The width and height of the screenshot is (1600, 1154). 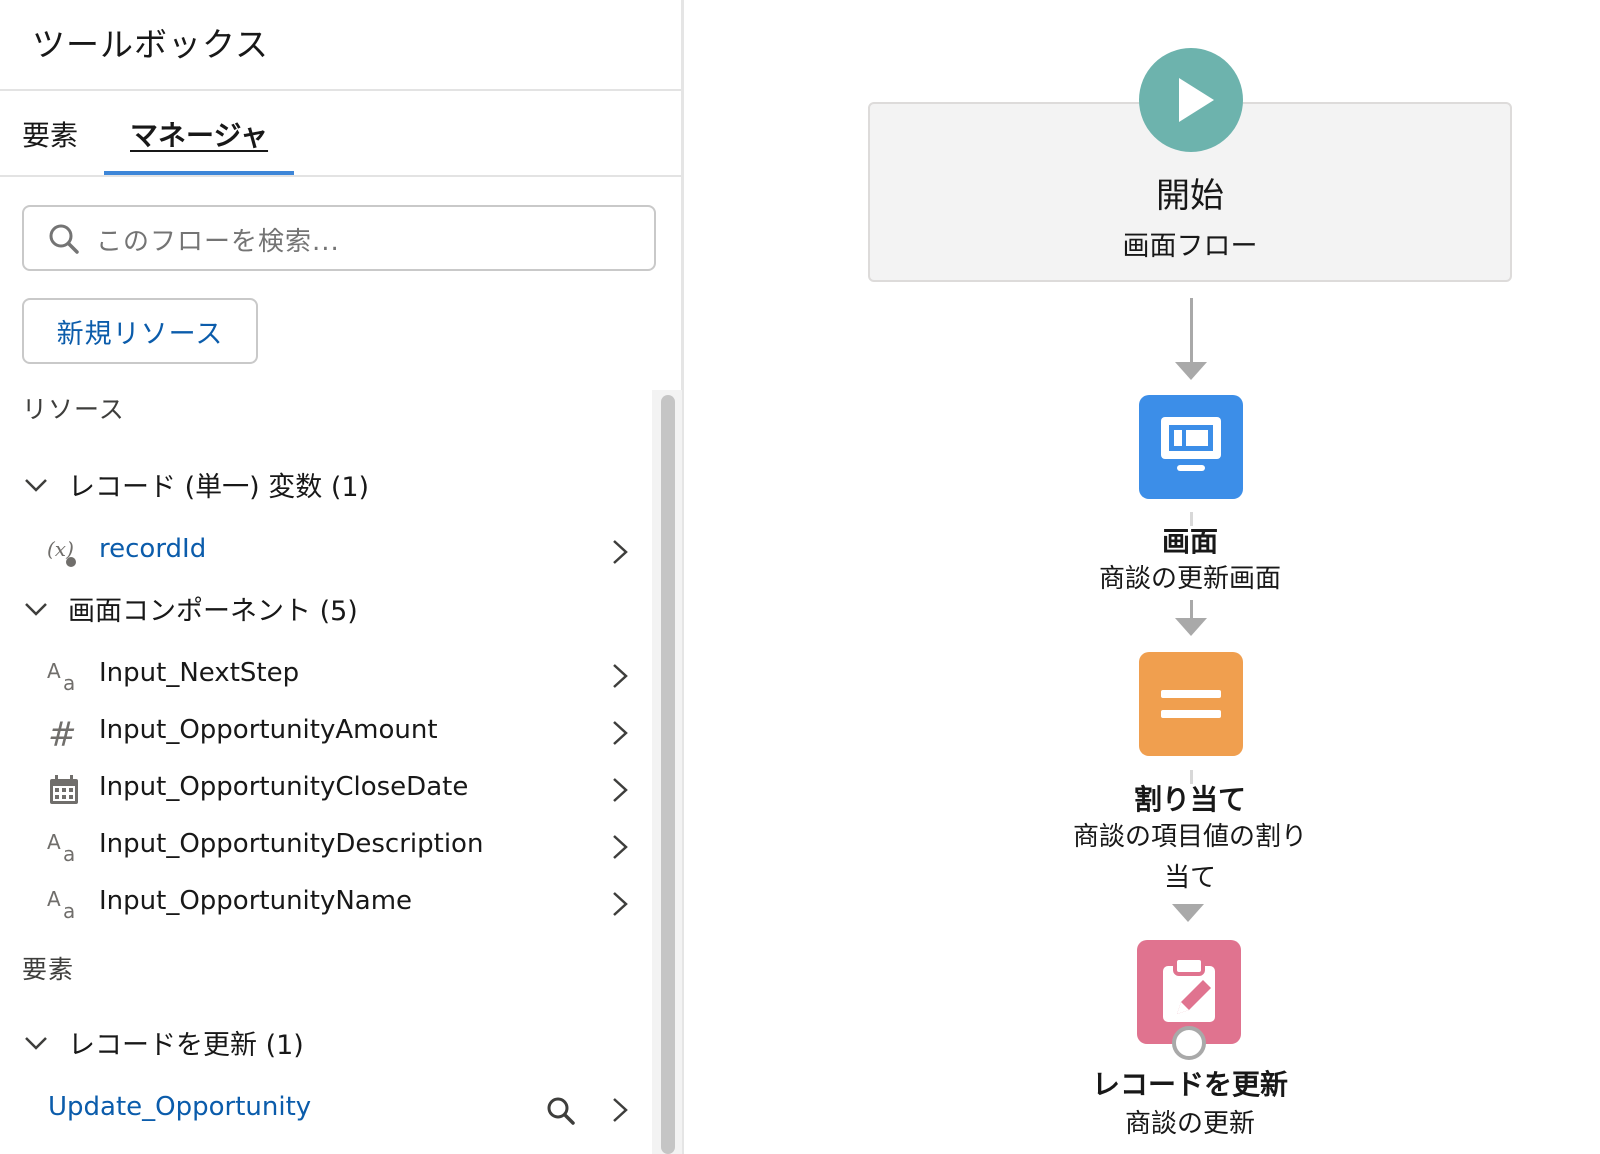 I want to click on list-item: # Input_OpportunityAmount, so click(x=320, y=733).